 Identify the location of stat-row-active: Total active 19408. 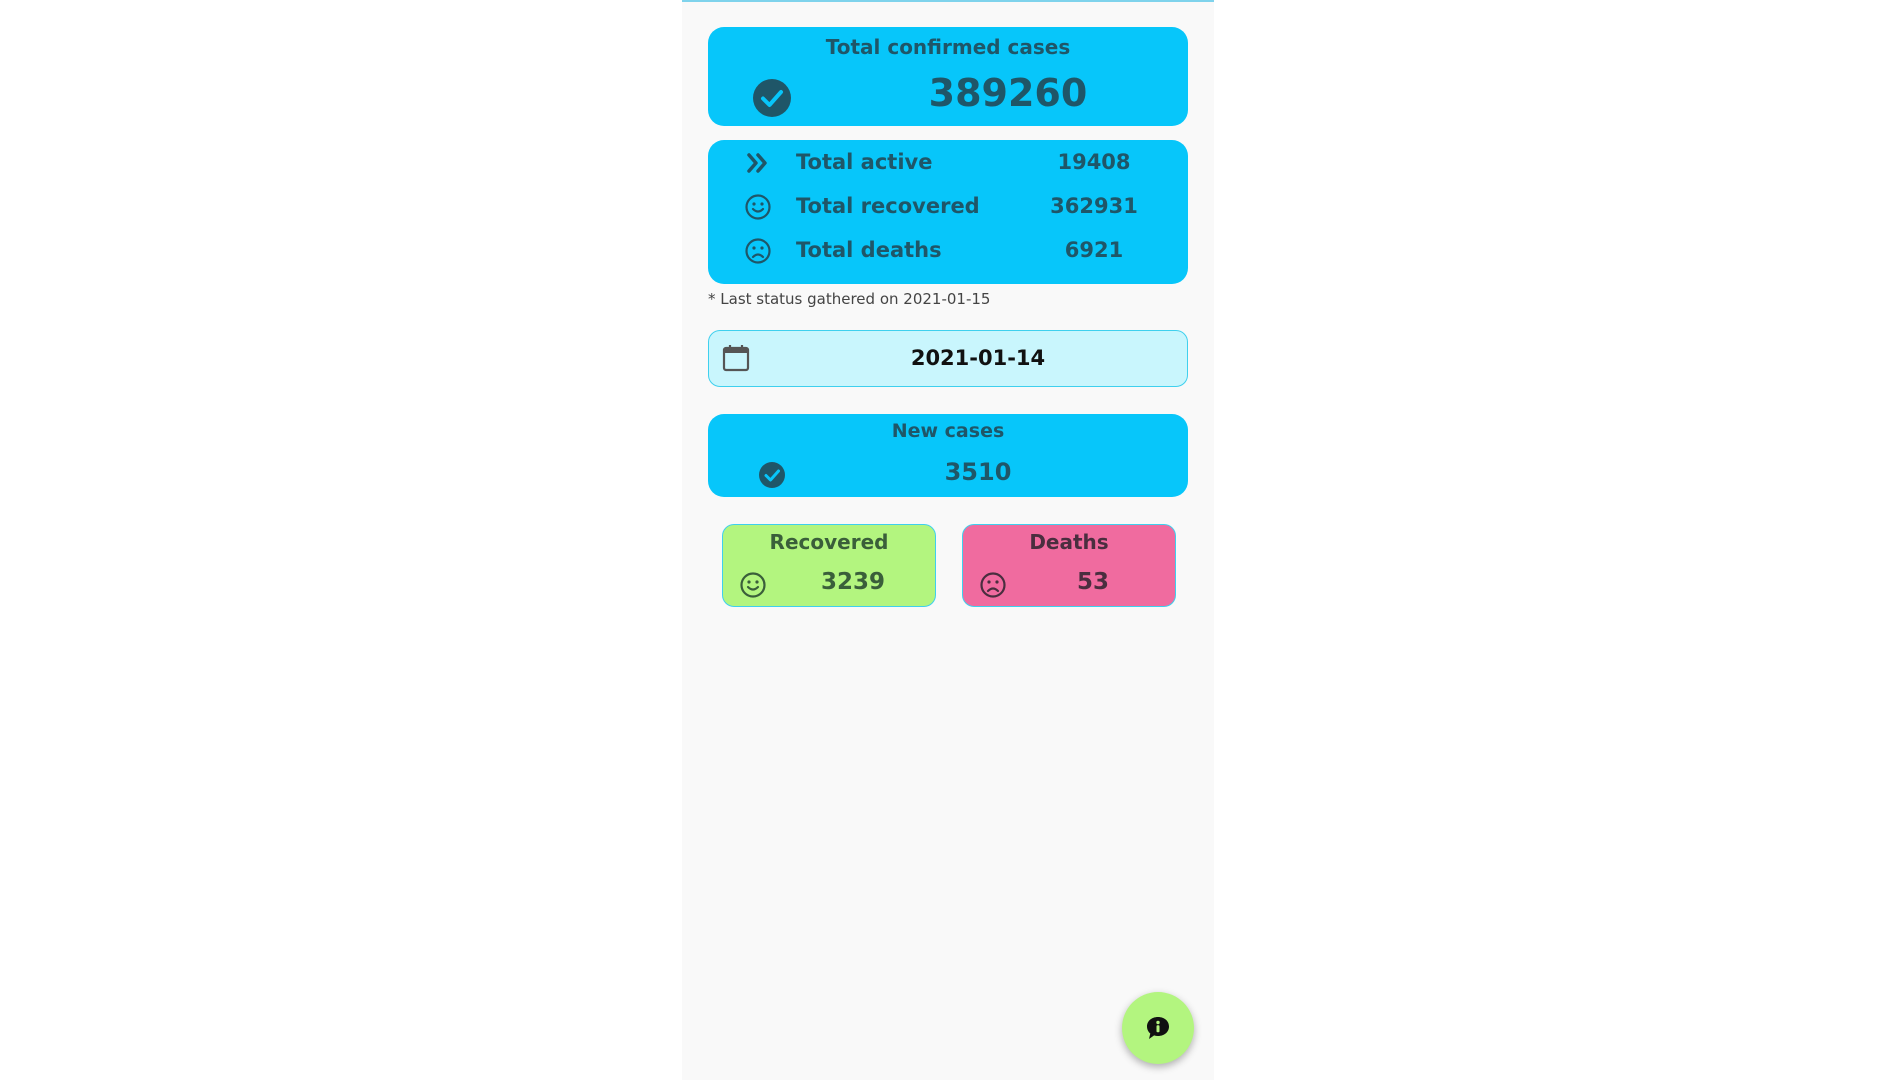
(948, 162).